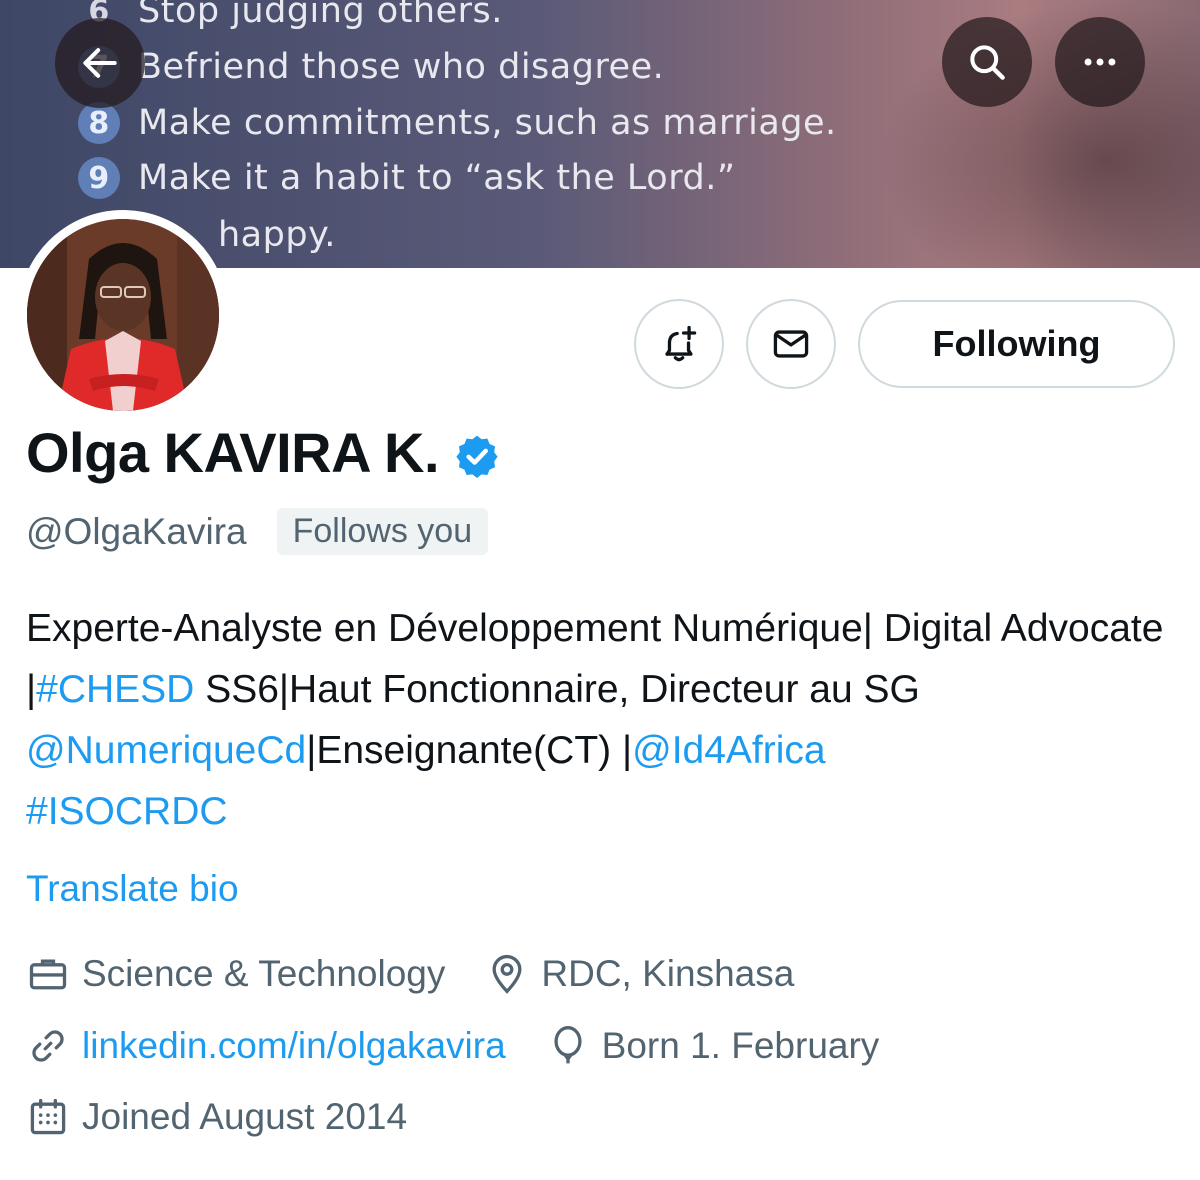  I want to click on bio-text: |Enseignante(CT) |, so click(469, 750).